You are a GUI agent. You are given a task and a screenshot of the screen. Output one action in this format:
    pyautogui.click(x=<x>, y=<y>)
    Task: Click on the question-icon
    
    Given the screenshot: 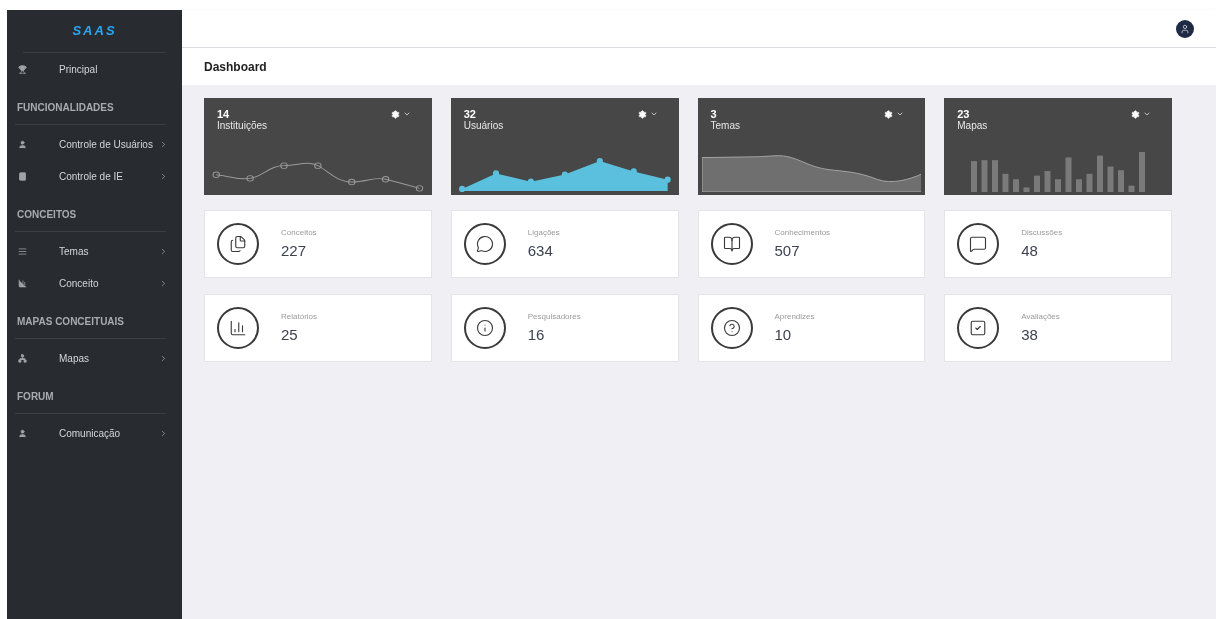 What is the action you would take?
    pyautogui.click(x=731, y=328)
    